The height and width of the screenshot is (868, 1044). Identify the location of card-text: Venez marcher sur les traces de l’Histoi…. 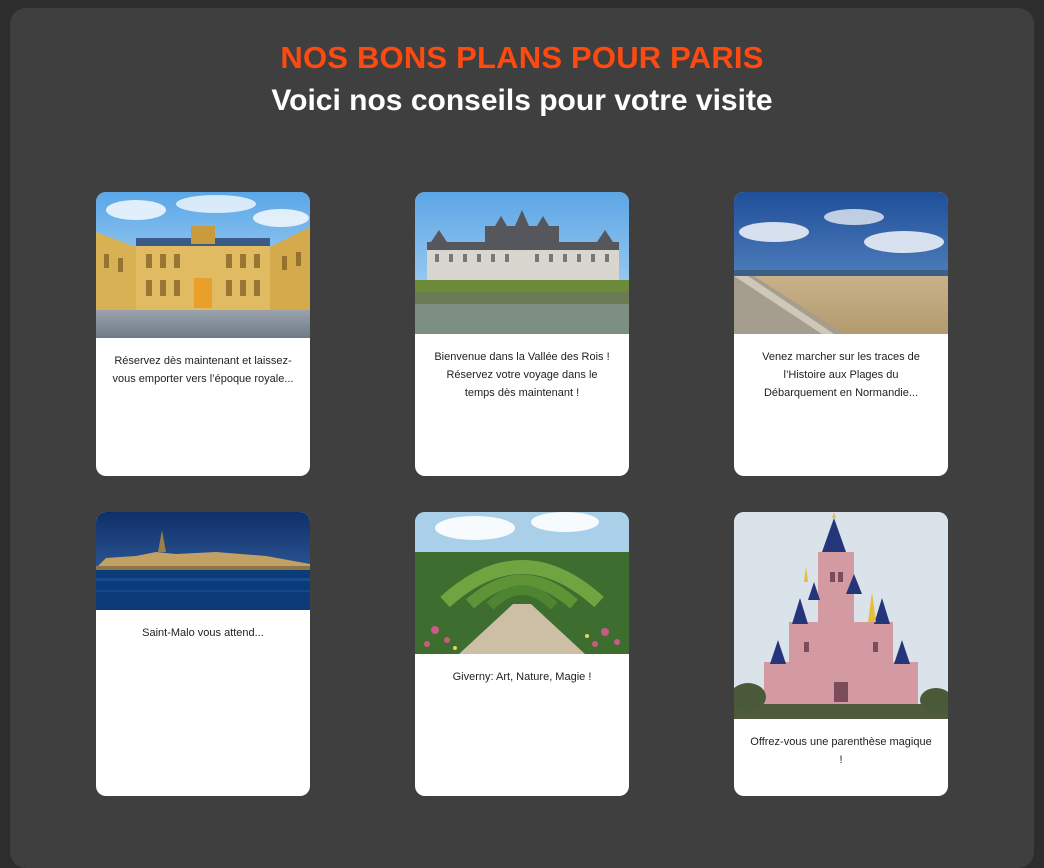
(841, 375).